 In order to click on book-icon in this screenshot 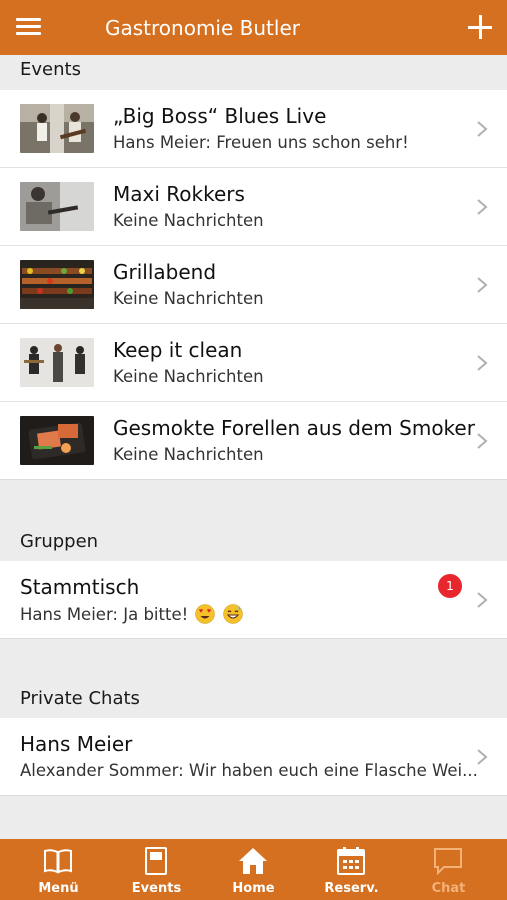, I will do `click(58, 861)`.